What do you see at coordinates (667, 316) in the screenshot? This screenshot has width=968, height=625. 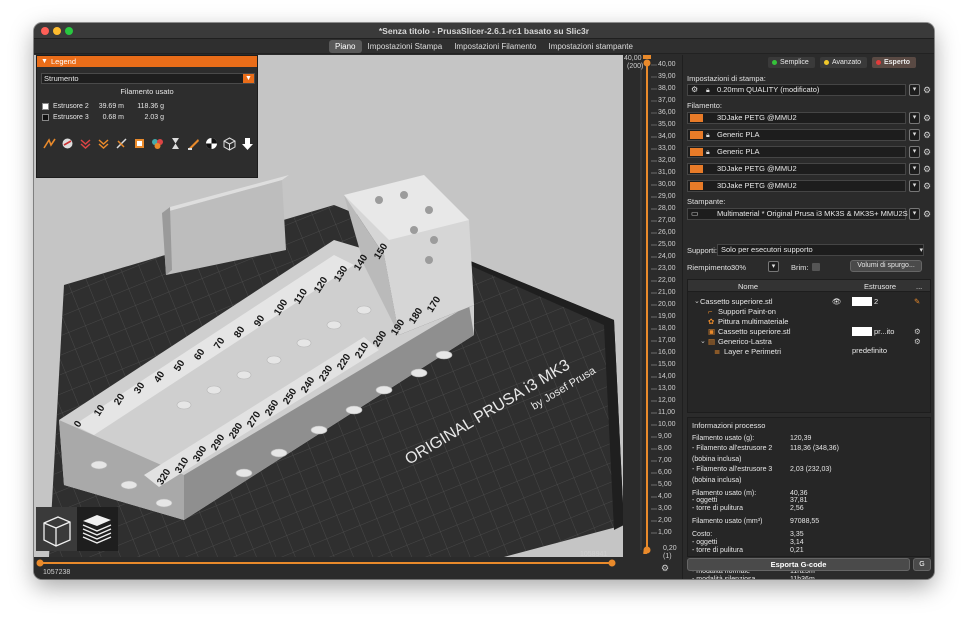 I see `layer-tick-label: 19,00` at bounding box center [667, 316].